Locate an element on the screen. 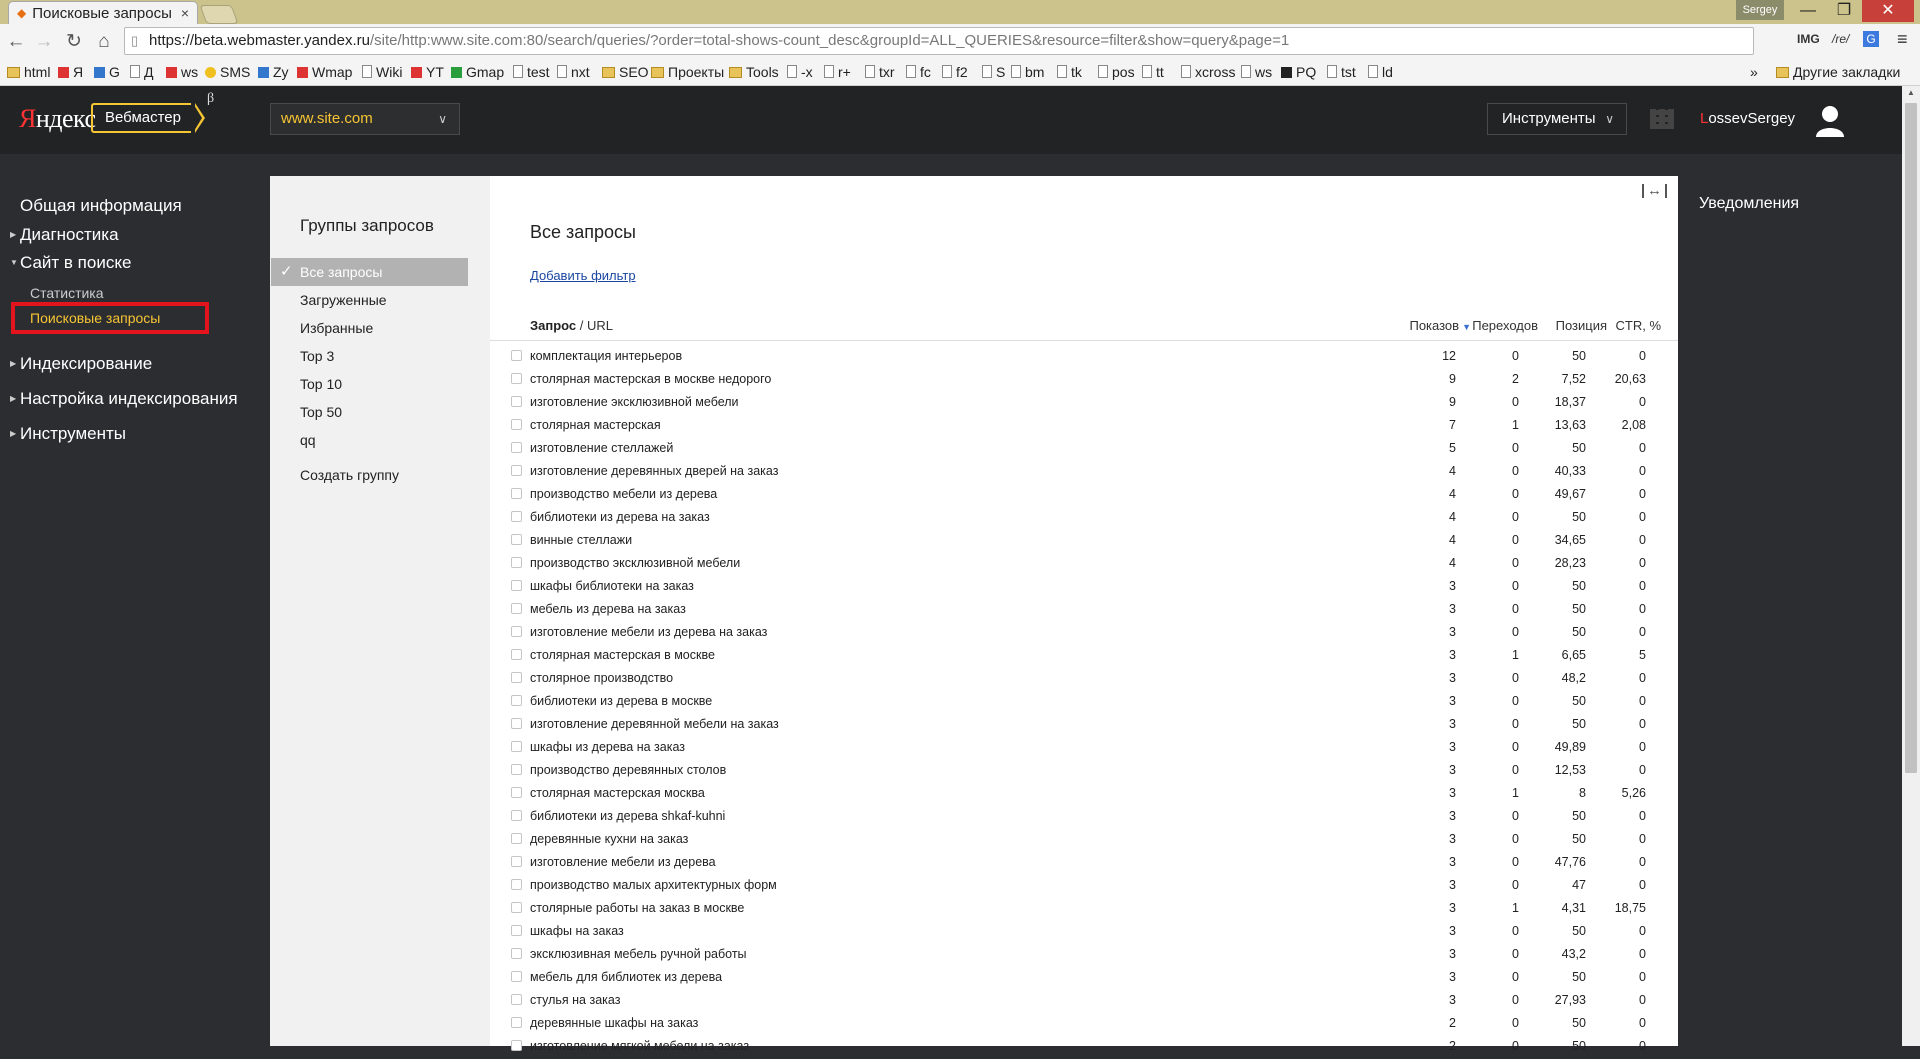  query-cell: производство деревянных столов is located at coordinates (628, 770).